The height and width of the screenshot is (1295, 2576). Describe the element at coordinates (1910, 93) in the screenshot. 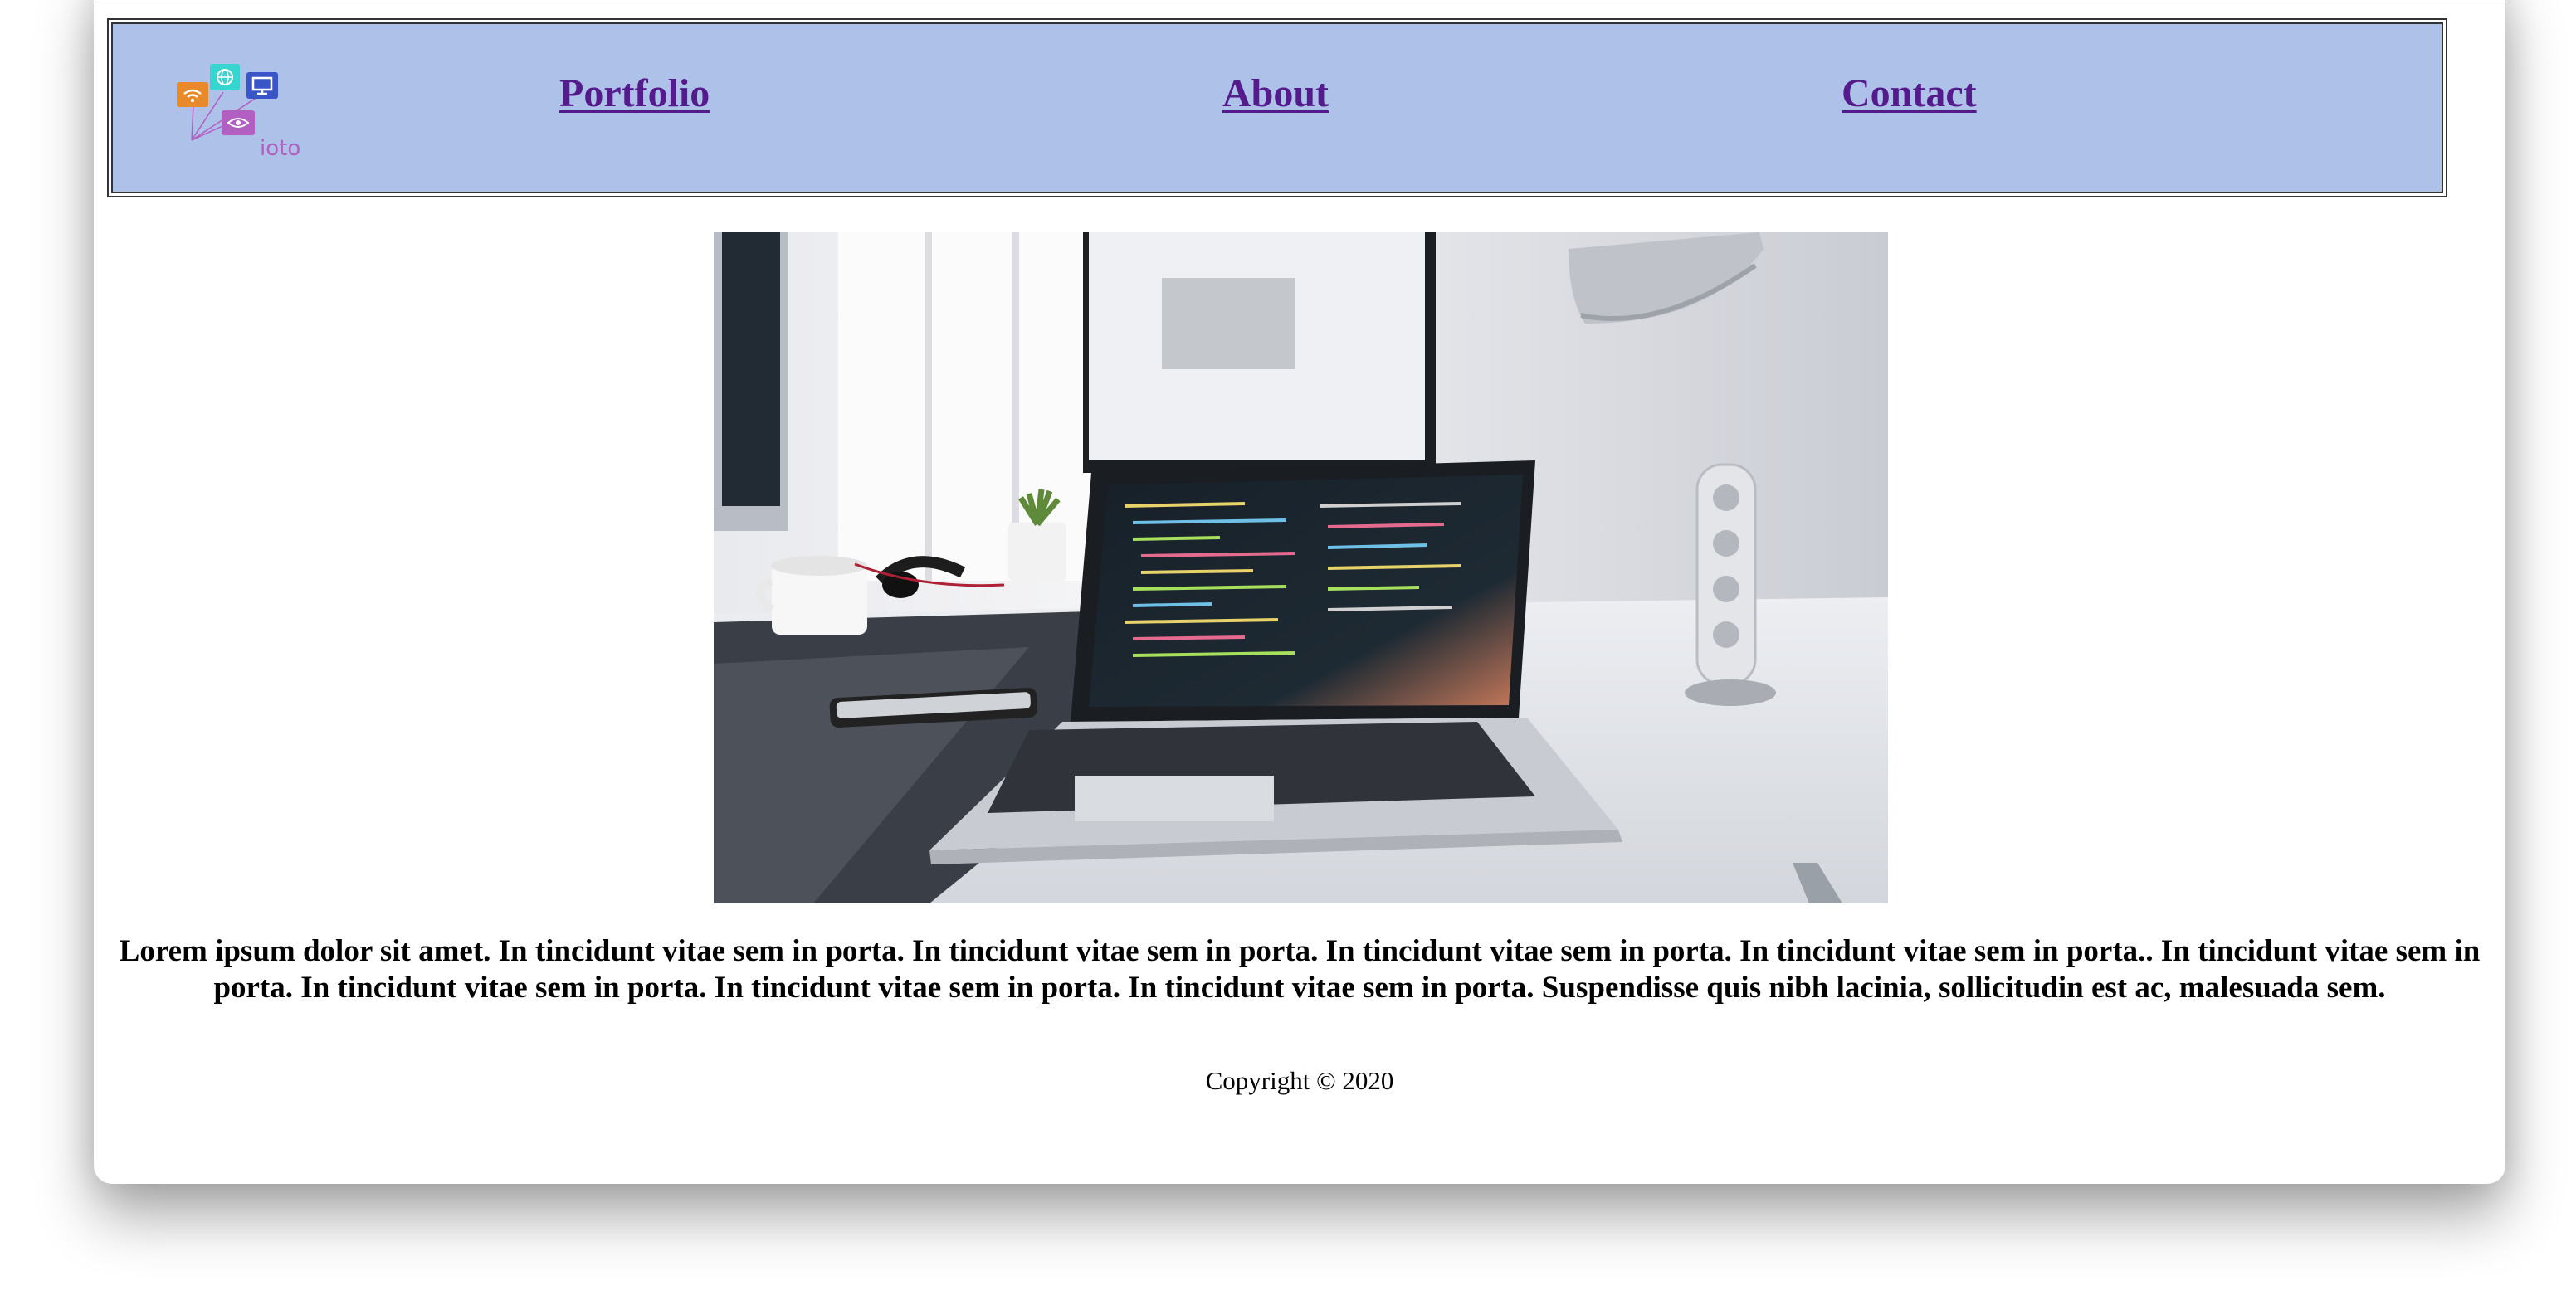

I see `nav-link-contact: Contact` at that location.